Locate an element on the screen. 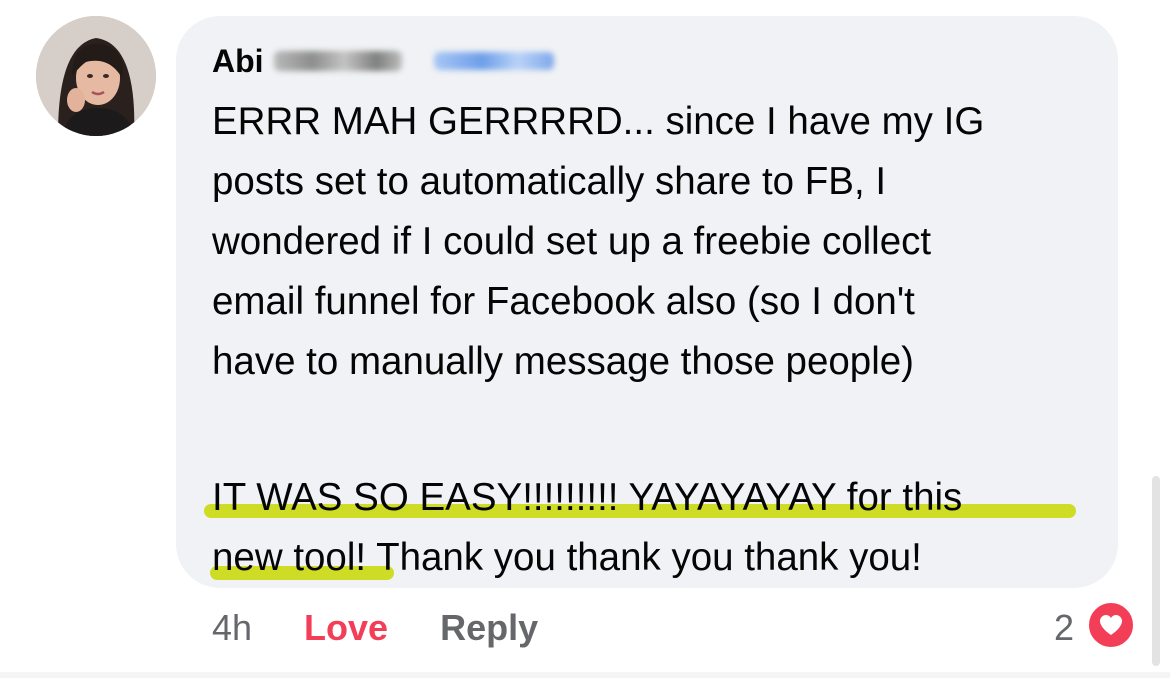  divider is located at coordinates (585, 675).